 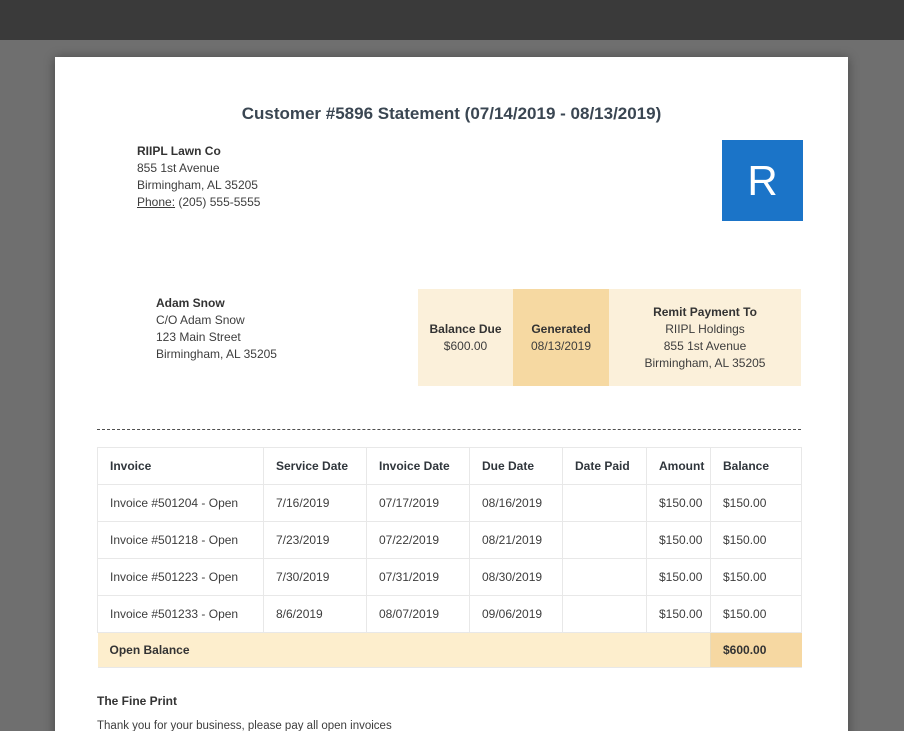 I want to click on logo-letter: R, so click(x=762, y=180).